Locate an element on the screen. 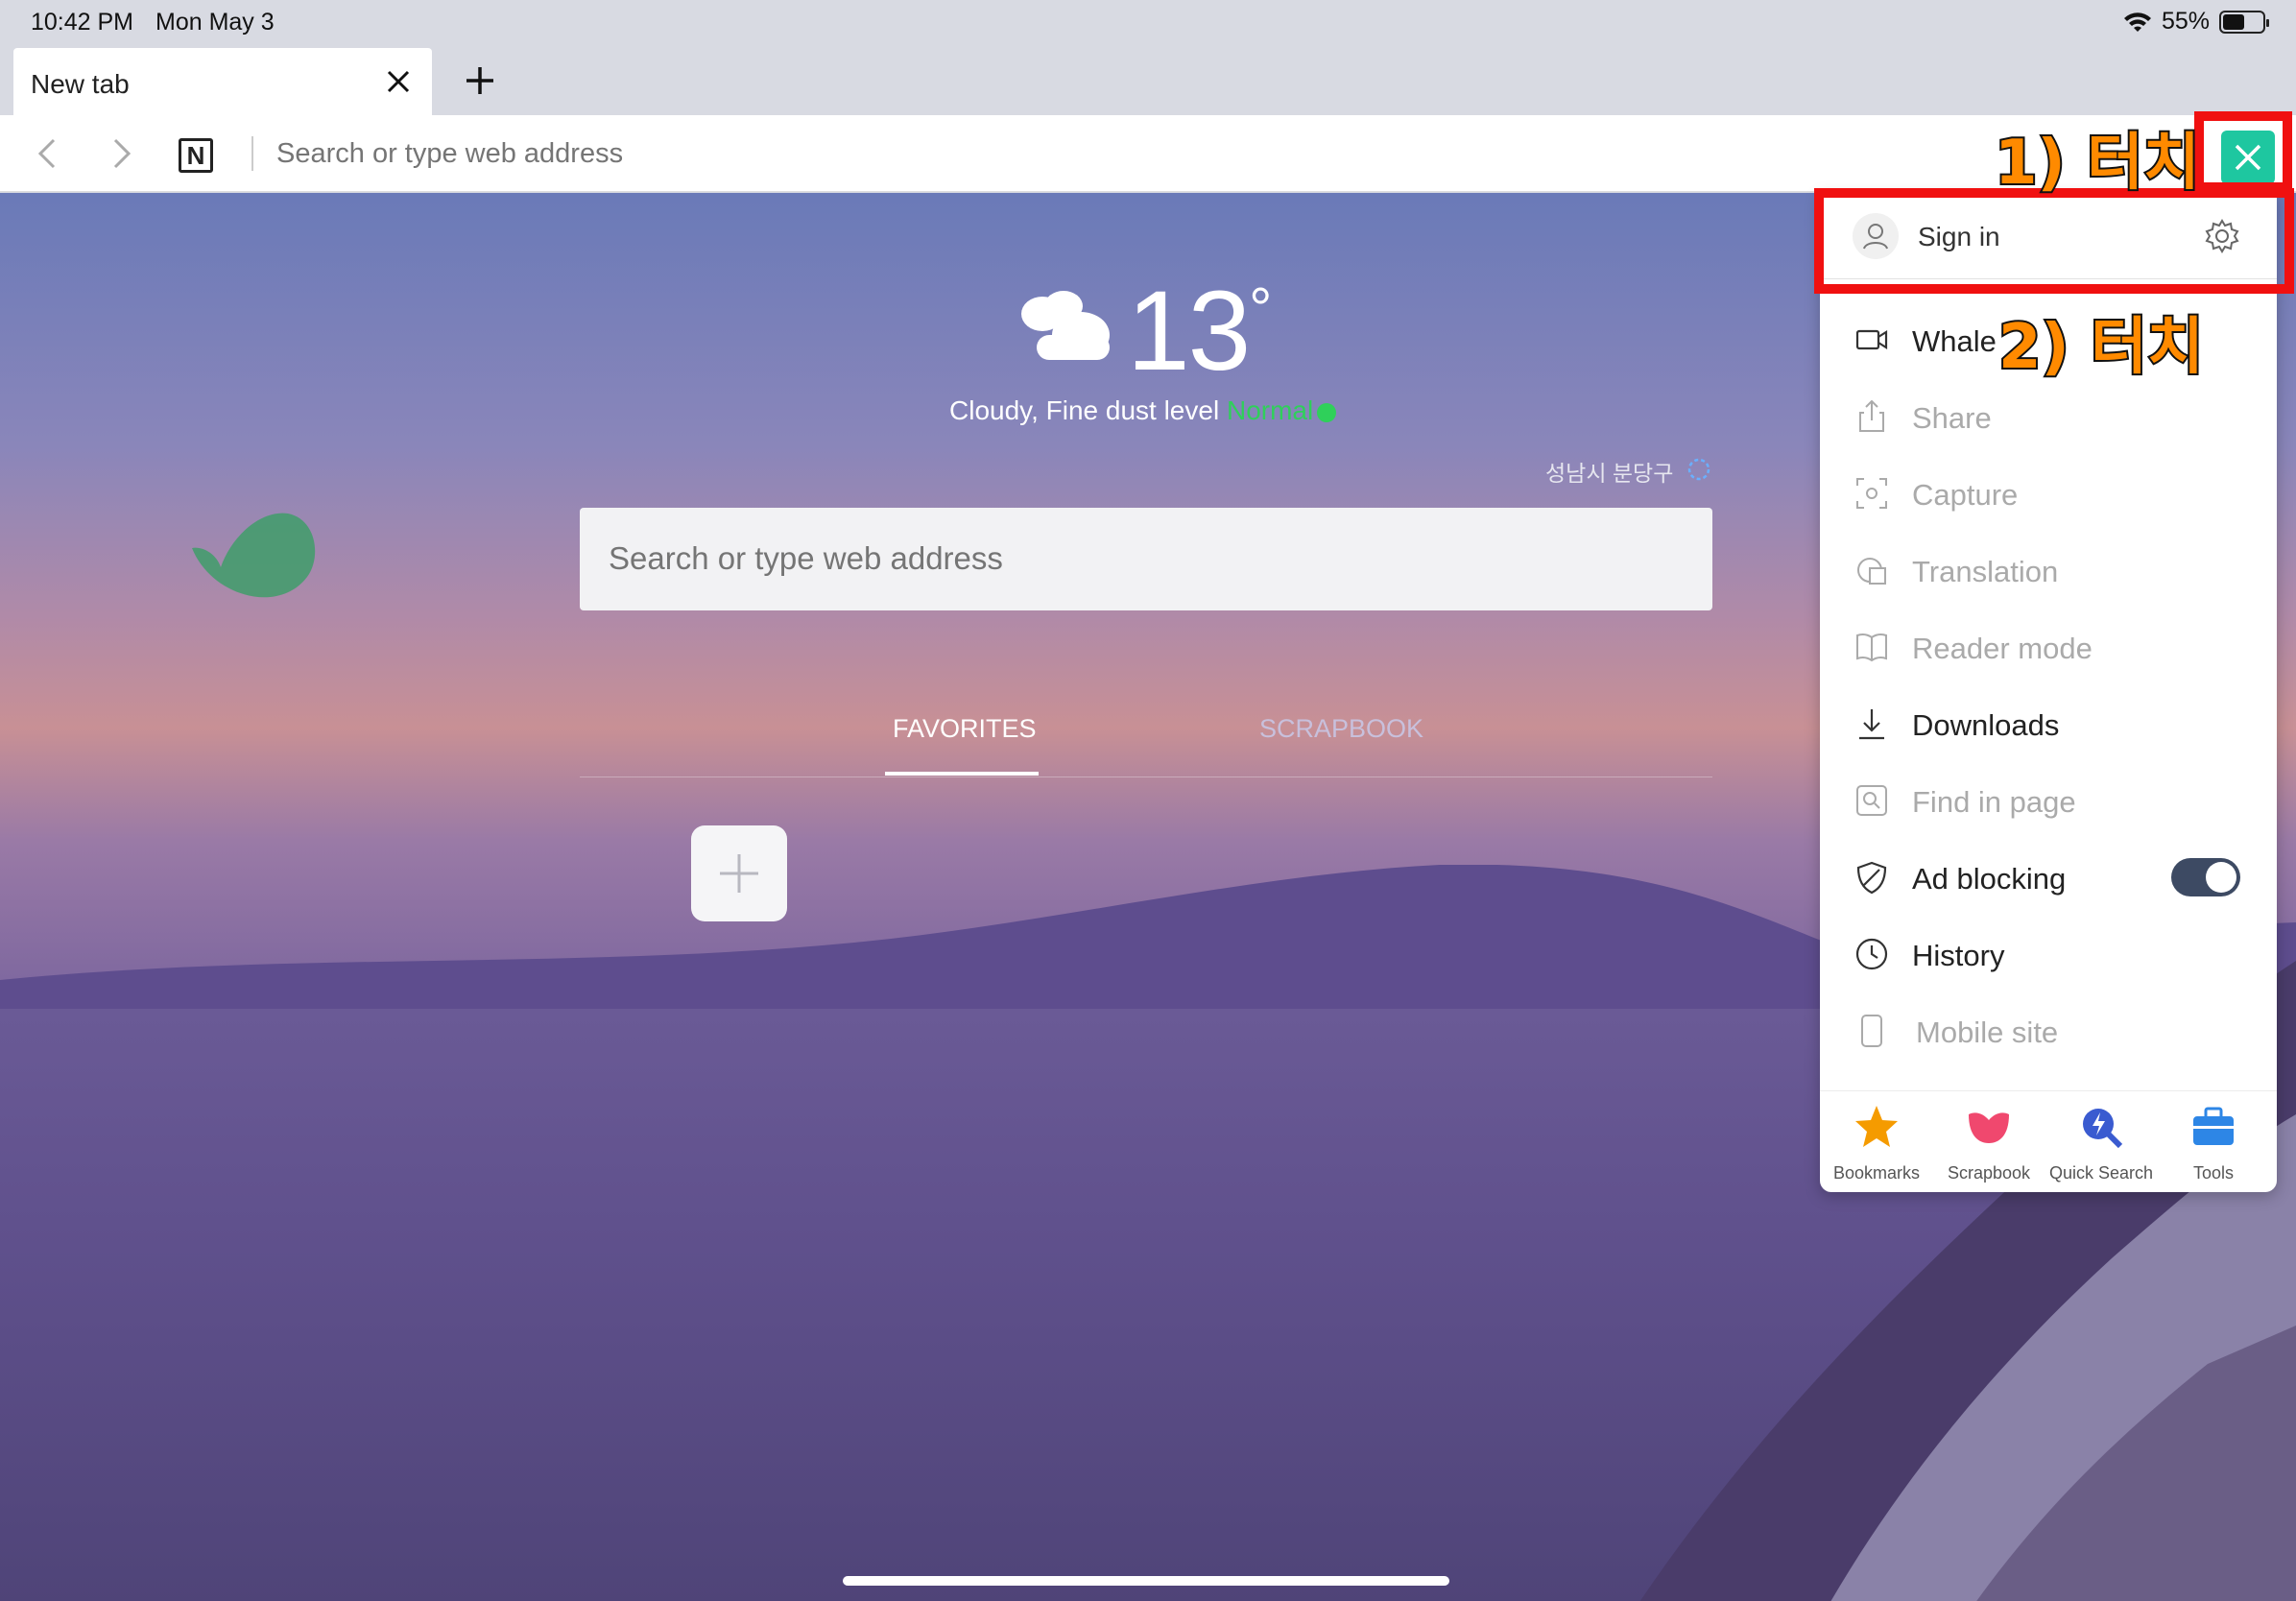 This screenshot has width=2296, height=1601. tab-new-tab: New tab is located at coordinates (223, 81).